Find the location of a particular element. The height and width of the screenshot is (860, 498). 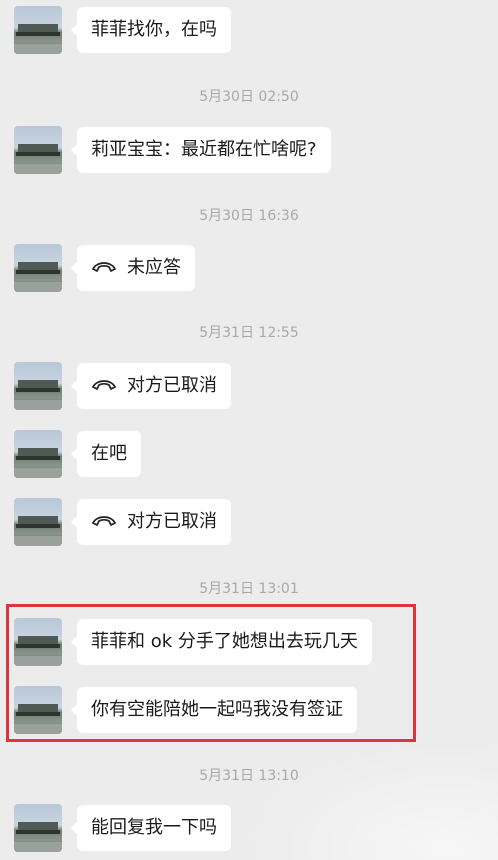

message-bubble: 菲菲找你，在吗 is located at coordinates (151, 30).